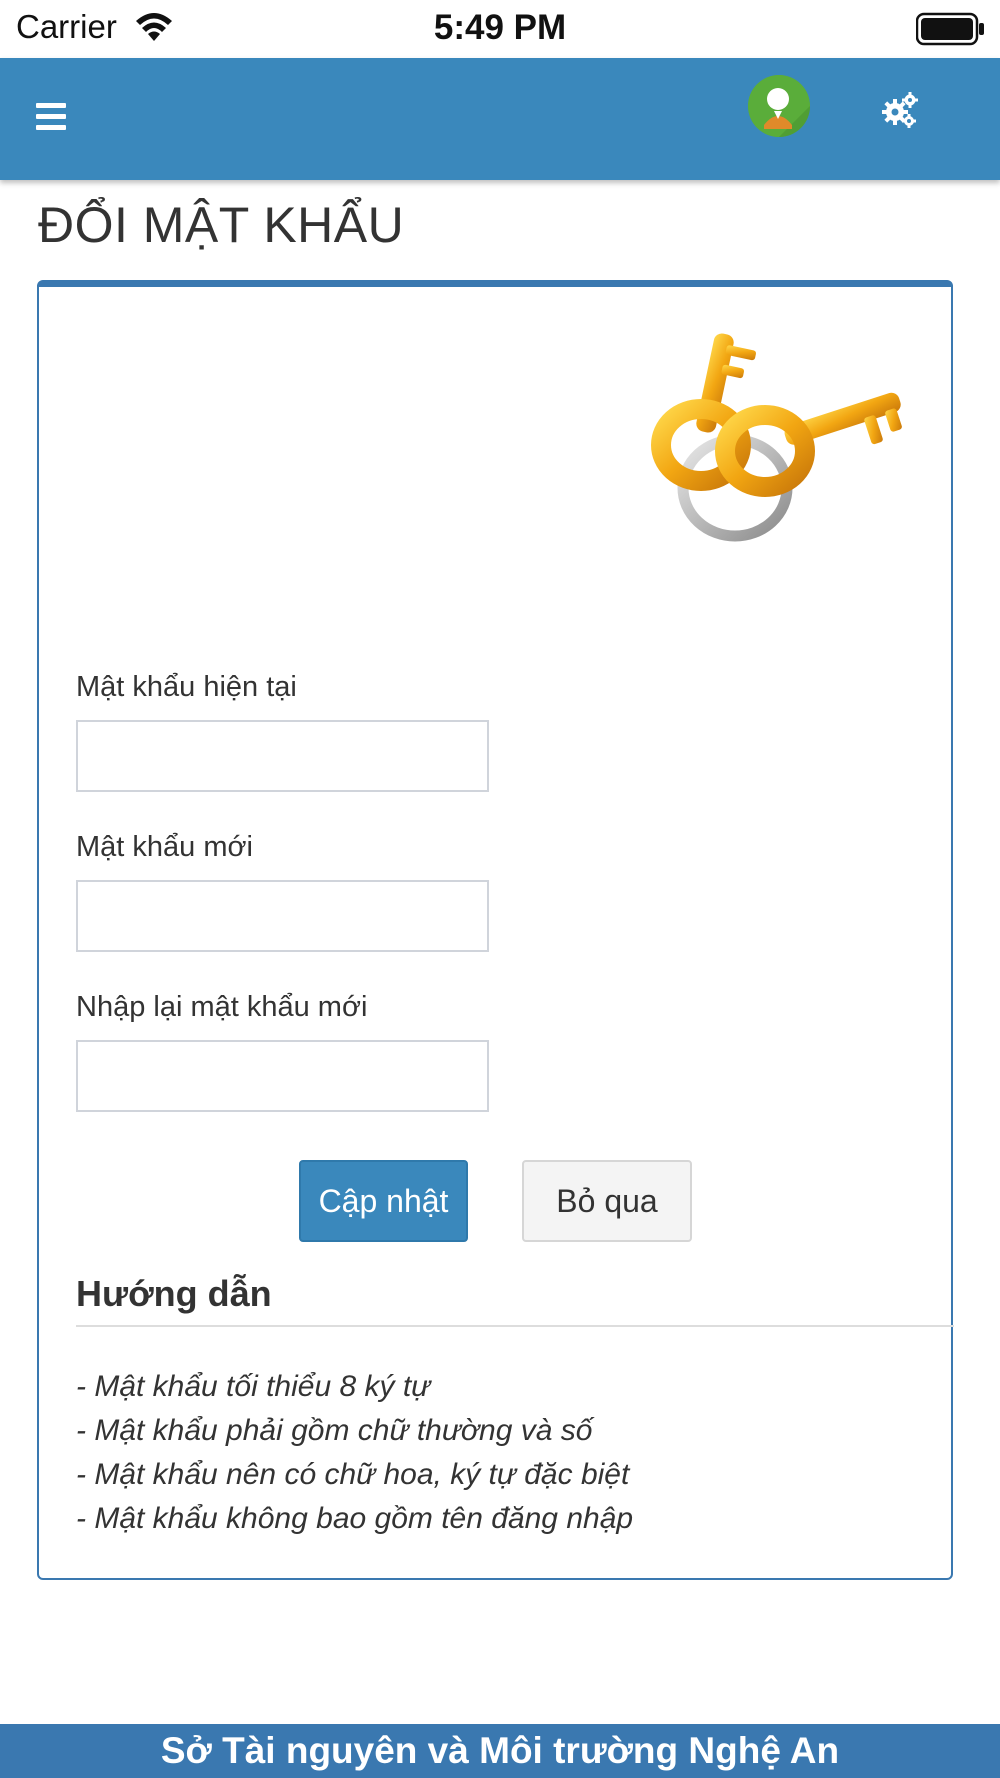 This screenshot has width=1000, height=1778. I want to click on guide-item: - Mật khẩu phải gồm chữ thường và số, so click(334, 1430).